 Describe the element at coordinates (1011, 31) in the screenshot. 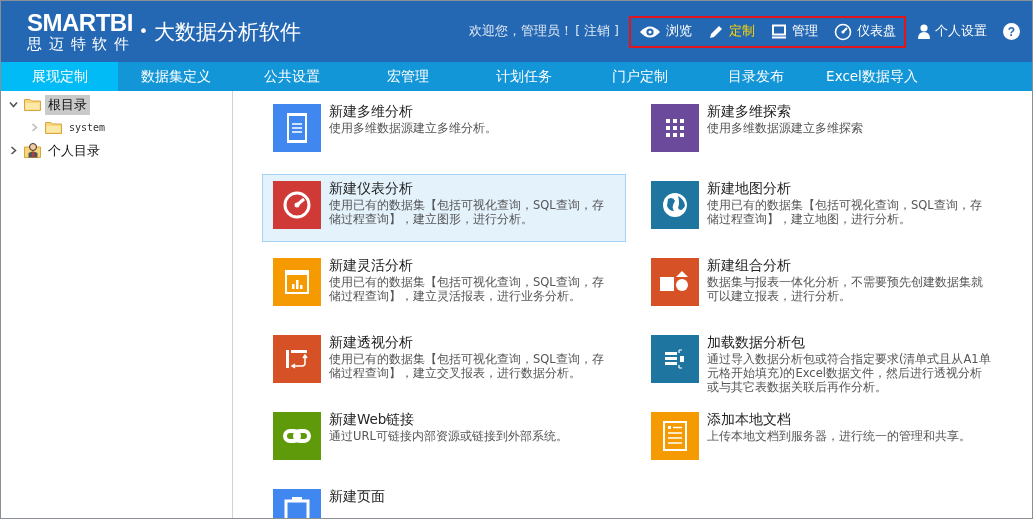

I see `help-button: ?` at that location.